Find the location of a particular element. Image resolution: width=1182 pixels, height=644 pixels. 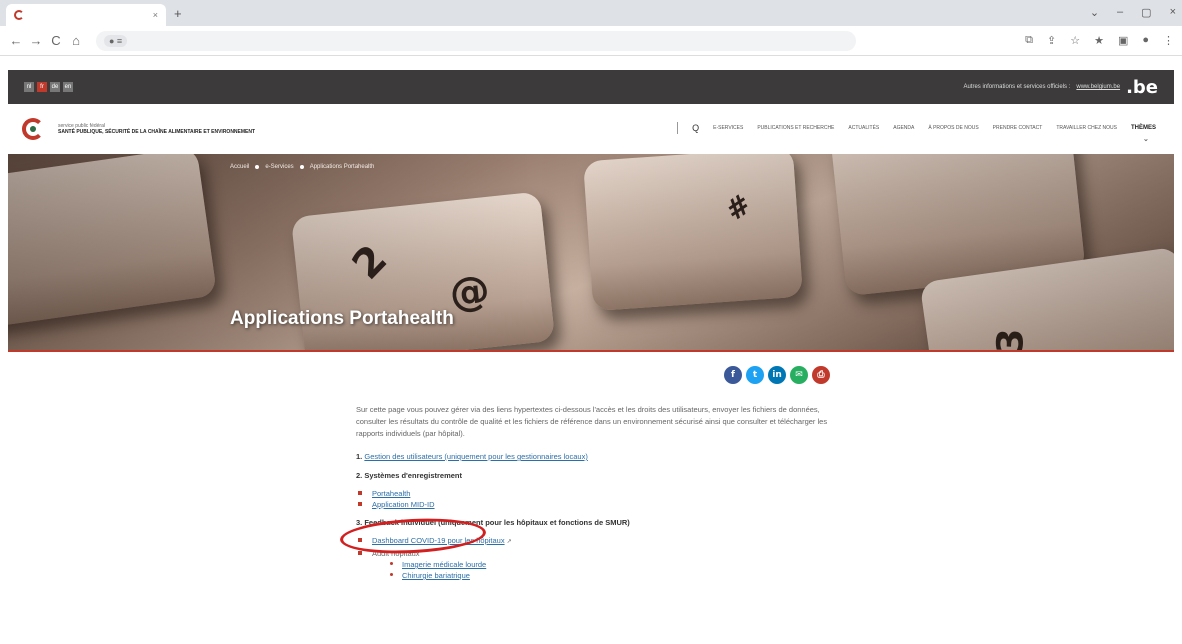

minimize-button: – is located at coordinates (1120, 12).